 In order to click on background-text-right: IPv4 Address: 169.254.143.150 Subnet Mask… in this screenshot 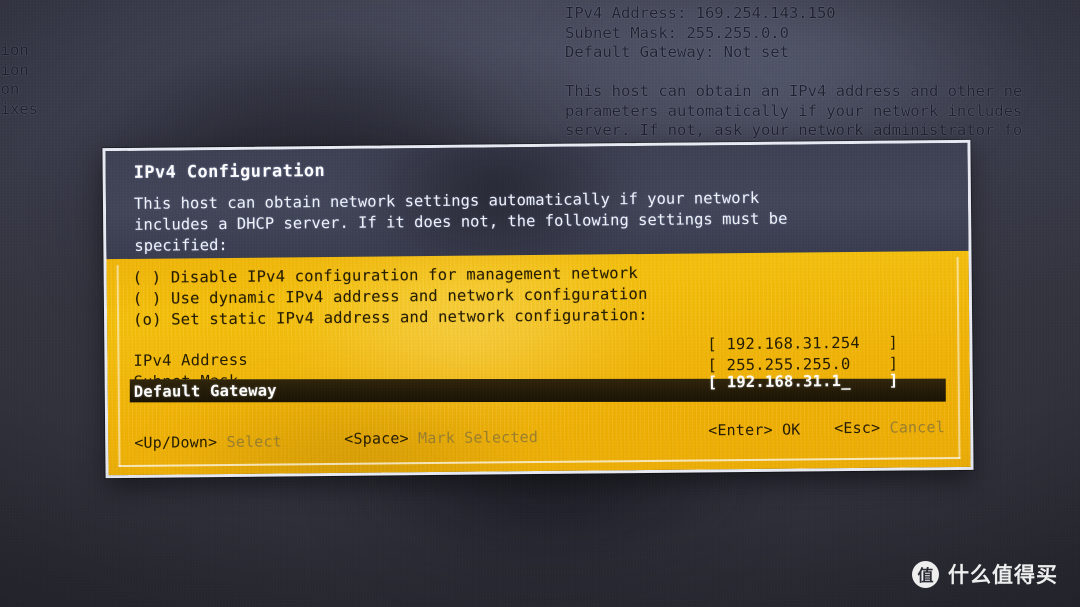, I will do `click(794, 81)`.